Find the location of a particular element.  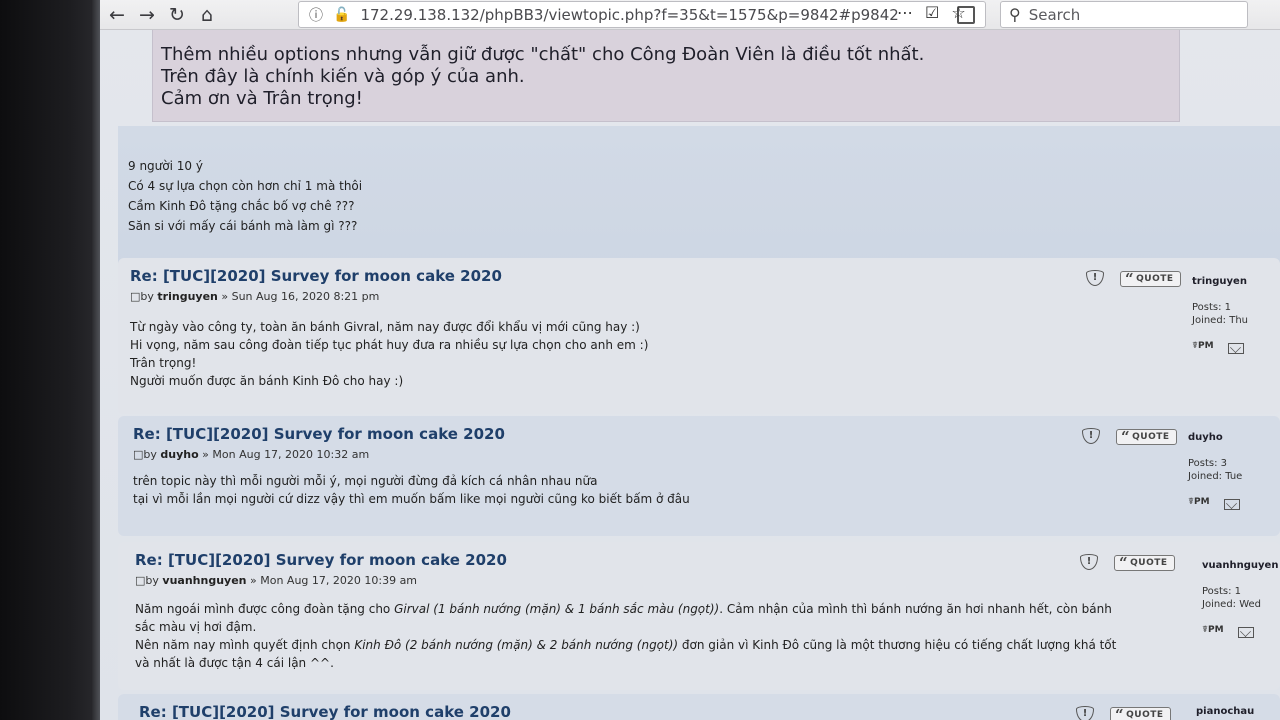

toolbar-actions: ⋯ ☑ ☆ is located at coordinates (931, 12).